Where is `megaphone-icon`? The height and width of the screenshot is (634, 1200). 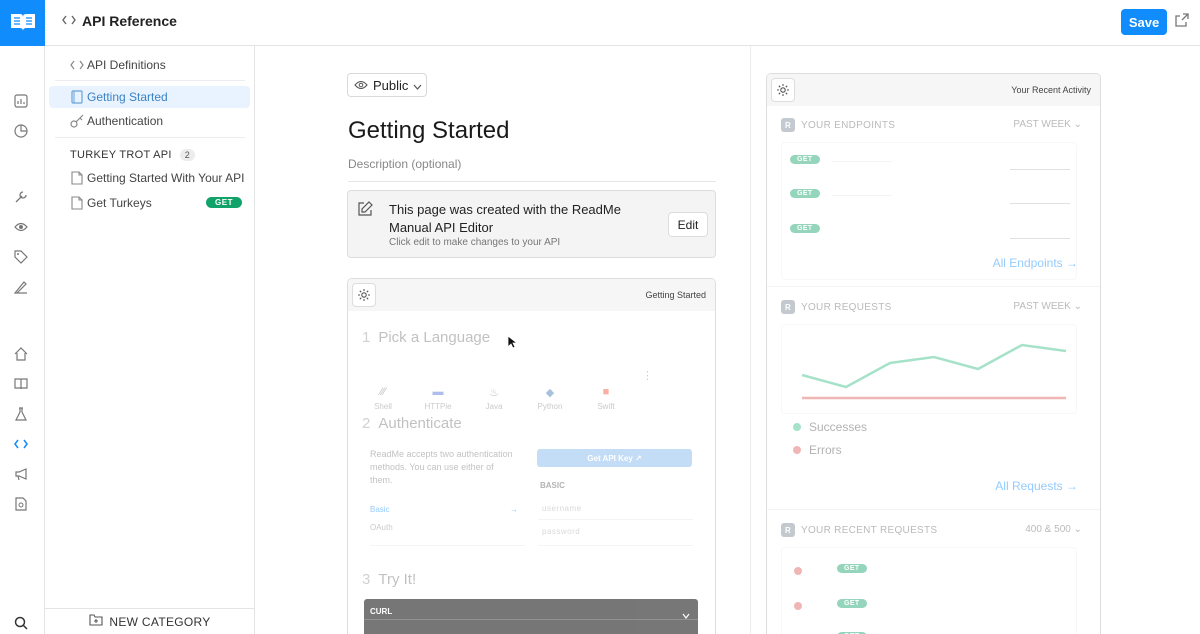
megaphone-icon is located at coordinates (21, 474).